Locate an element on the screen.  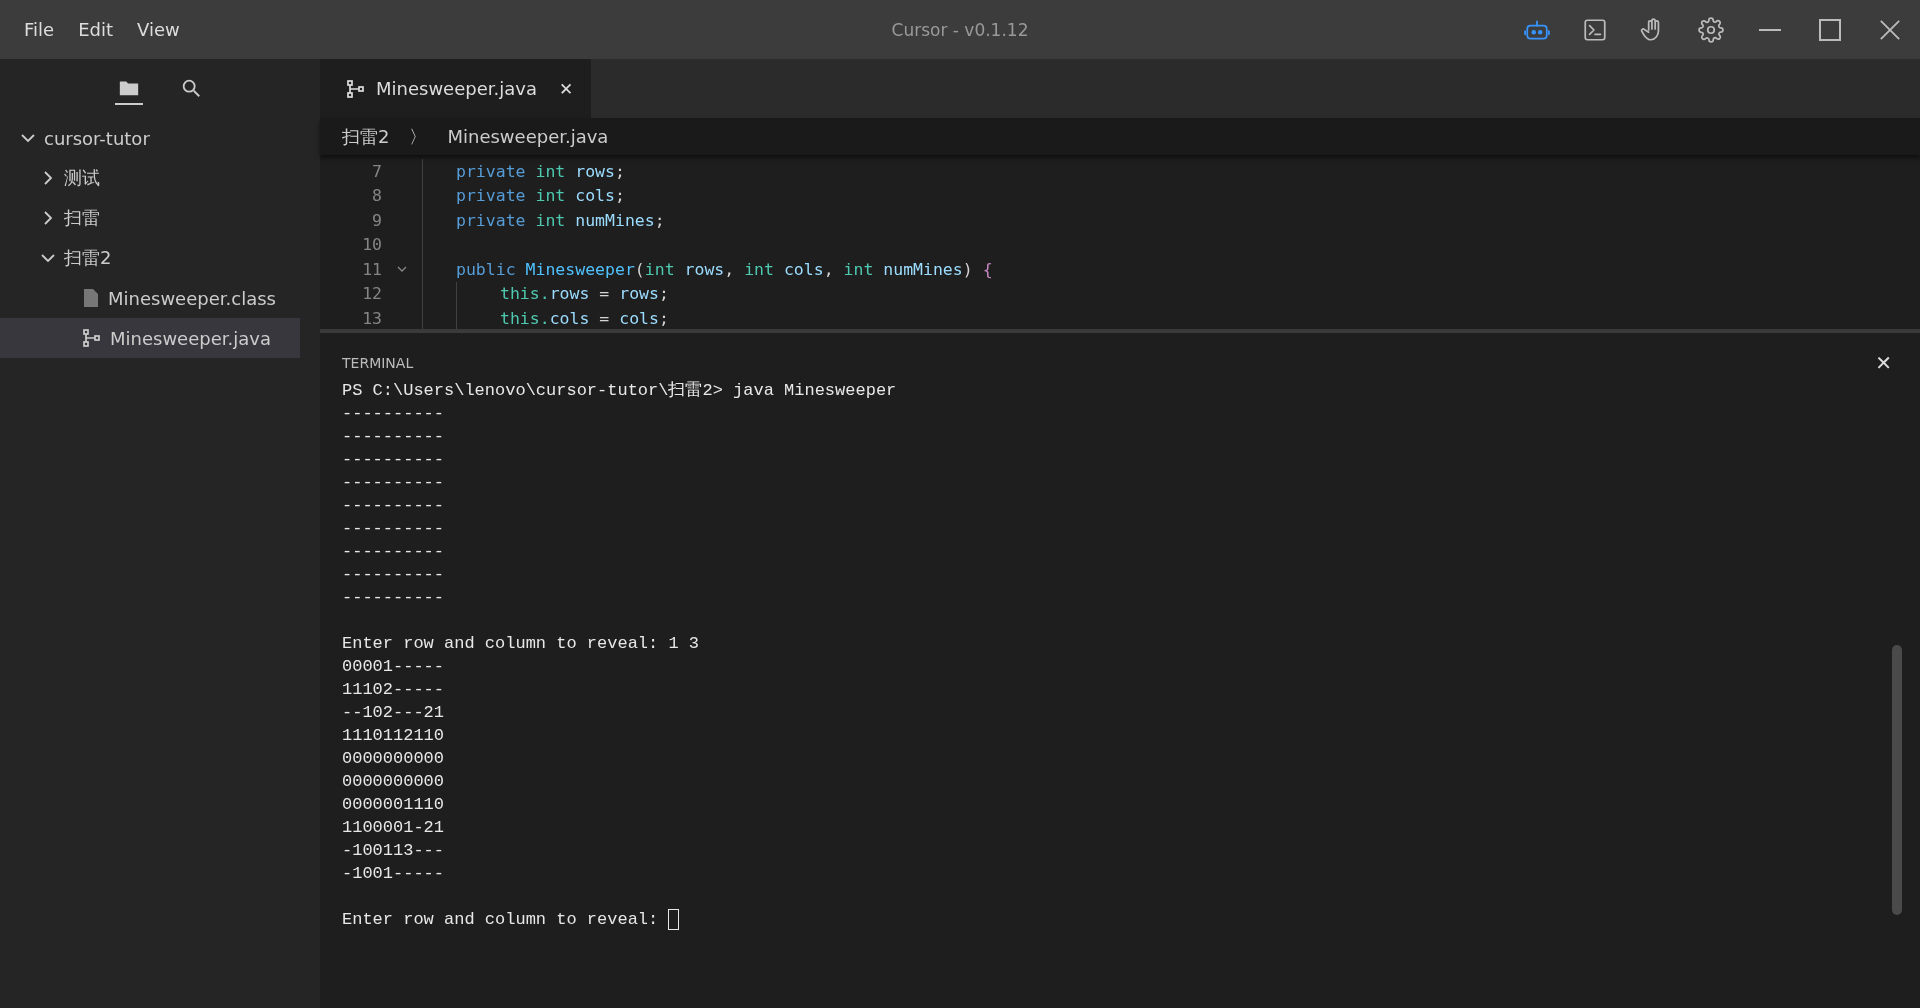
code-line: private int numMines; is located at coordinates (560, 220).